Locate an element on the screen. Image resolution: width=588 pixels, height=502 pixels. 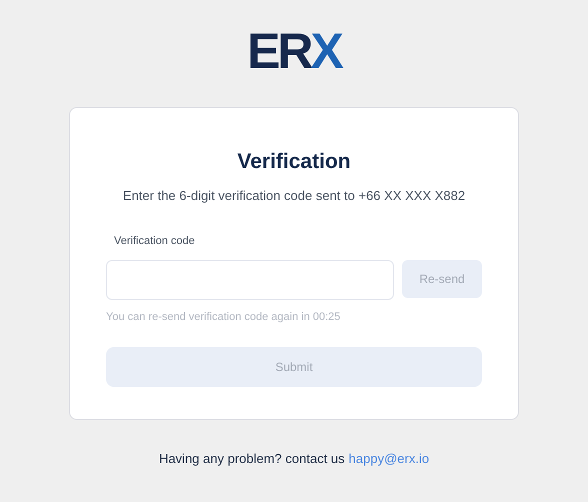
page-title: Verification is located at coordinates (294, 162).